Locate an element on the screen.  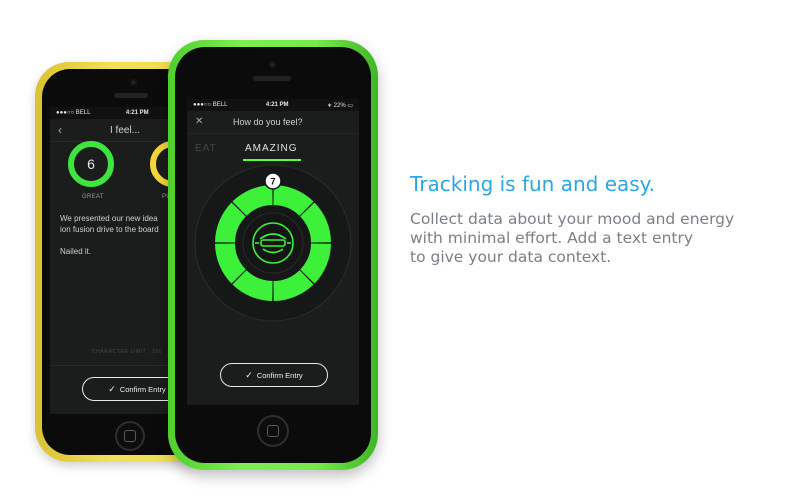
tab-previous: EAT is located at coordinates (206, 148).